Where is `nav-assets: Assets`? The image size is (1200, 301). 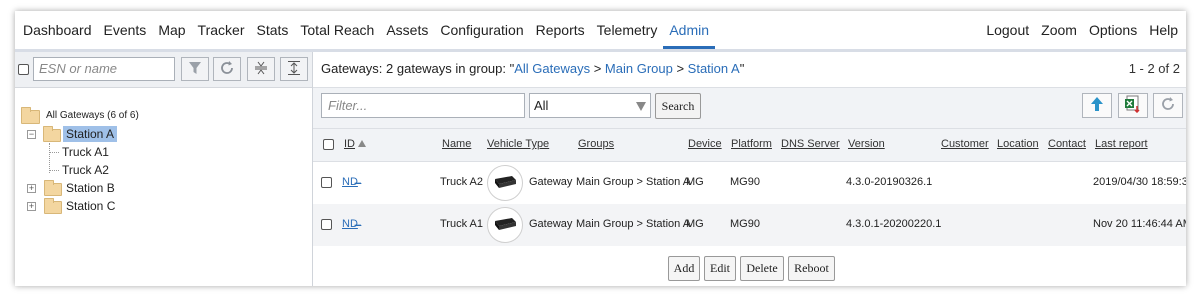
nav-assets: Assets is located at coordinates (407, 30).